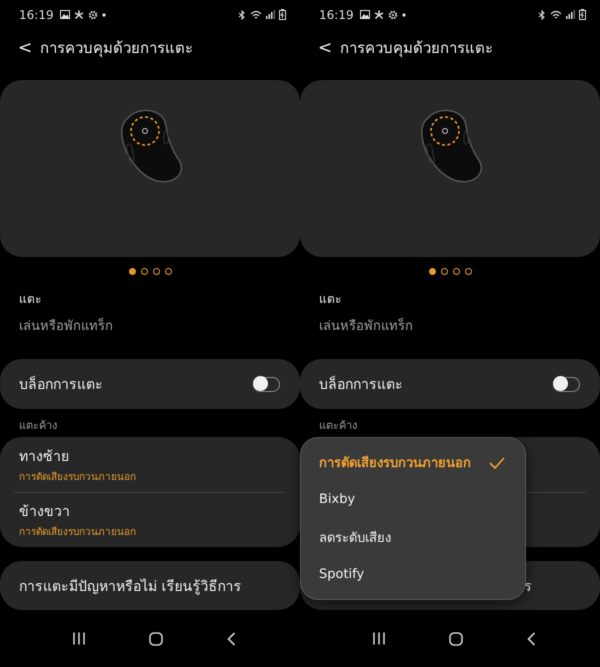 The width and height of the screenshot is (600, 667). I want to click on list-item: ข้างขวา การตัดเสียงรบกวนภายนอก, so click(150, 520).